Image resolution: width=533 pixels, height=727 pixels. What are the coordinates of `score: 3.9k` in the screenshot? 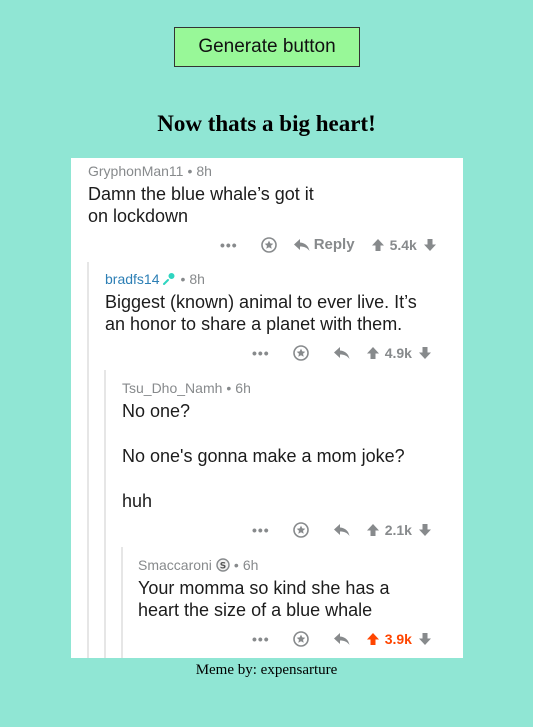 It's located at (398, 639).